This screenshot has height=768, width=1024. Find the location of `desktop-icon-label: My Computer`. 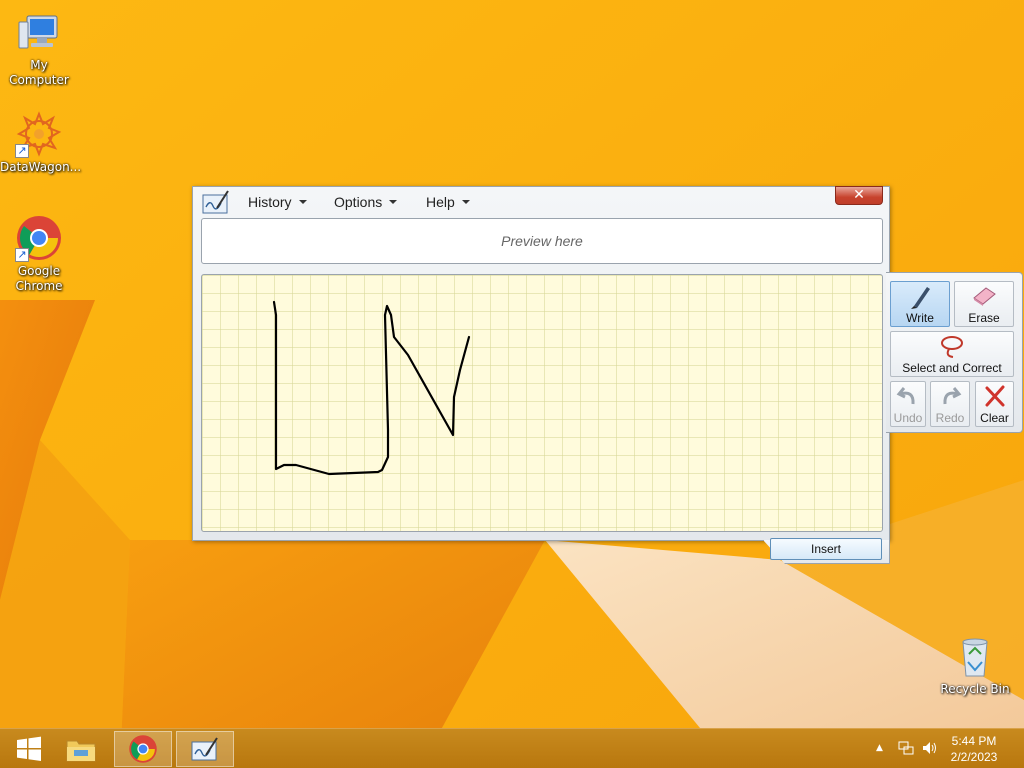

desktop-icon-label: My Computer is located at coordinates (39, 72).